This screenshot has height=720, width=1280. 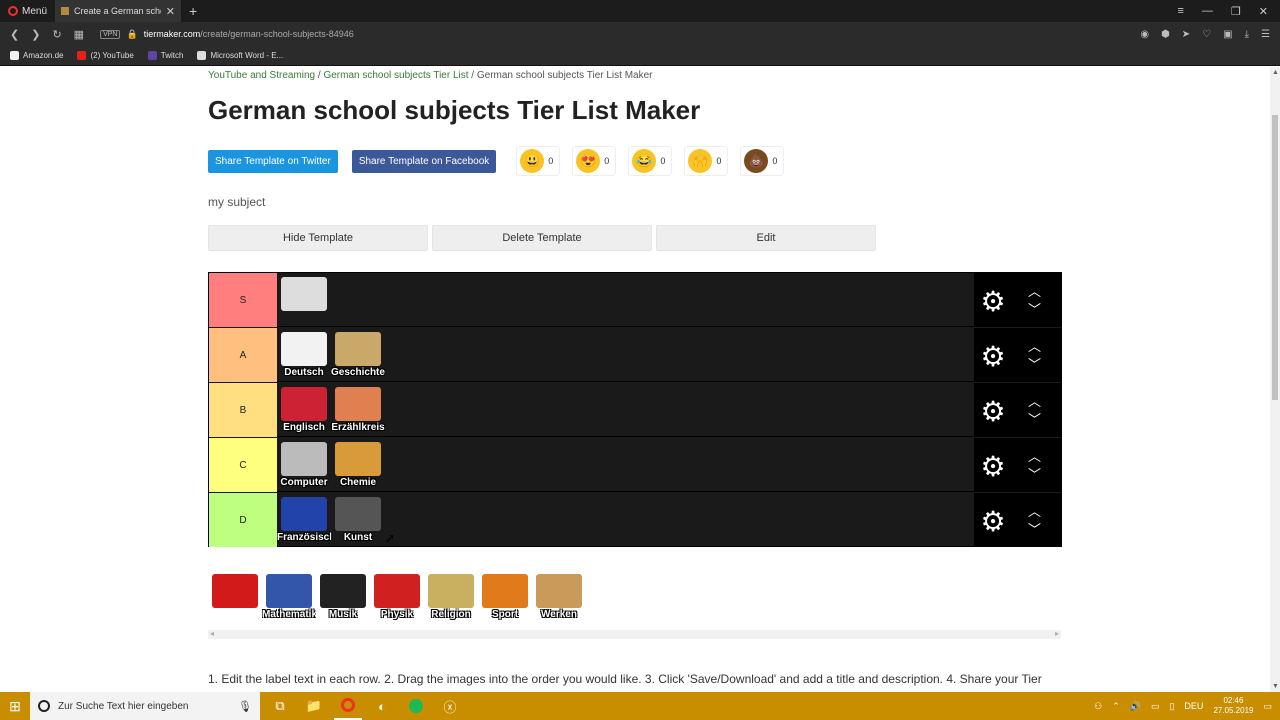 What do you see at coordinates (1263, 11) in the screenshot?
I see `close-window-icon: ✕` at bounding box center [1263, 11].